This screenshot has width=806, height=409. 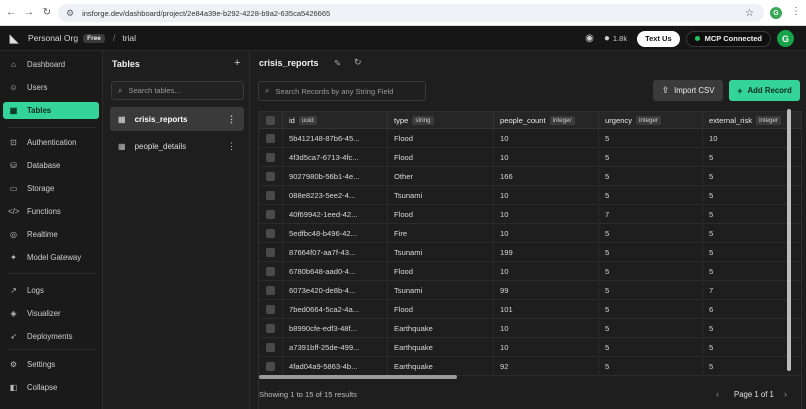 What do you see at coordinates (237, 63) in the screenshot?
I see `add-table-icon: +` at bounding box center [237, 63].